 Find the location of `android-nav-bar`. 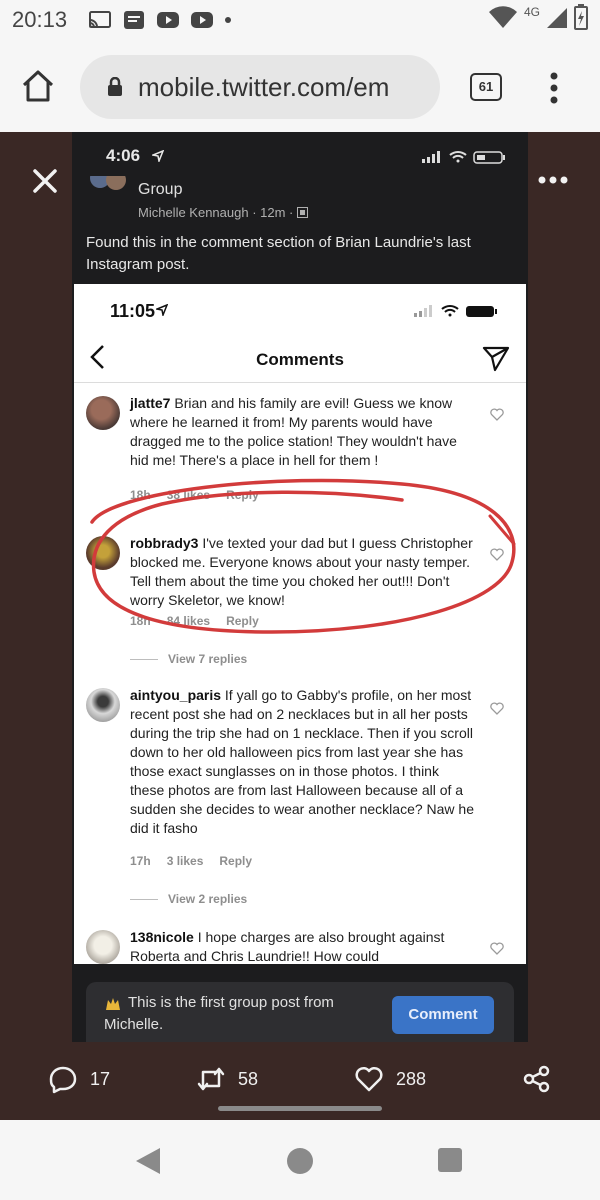

android-nav-bar is located at coordinates (300, 1160).